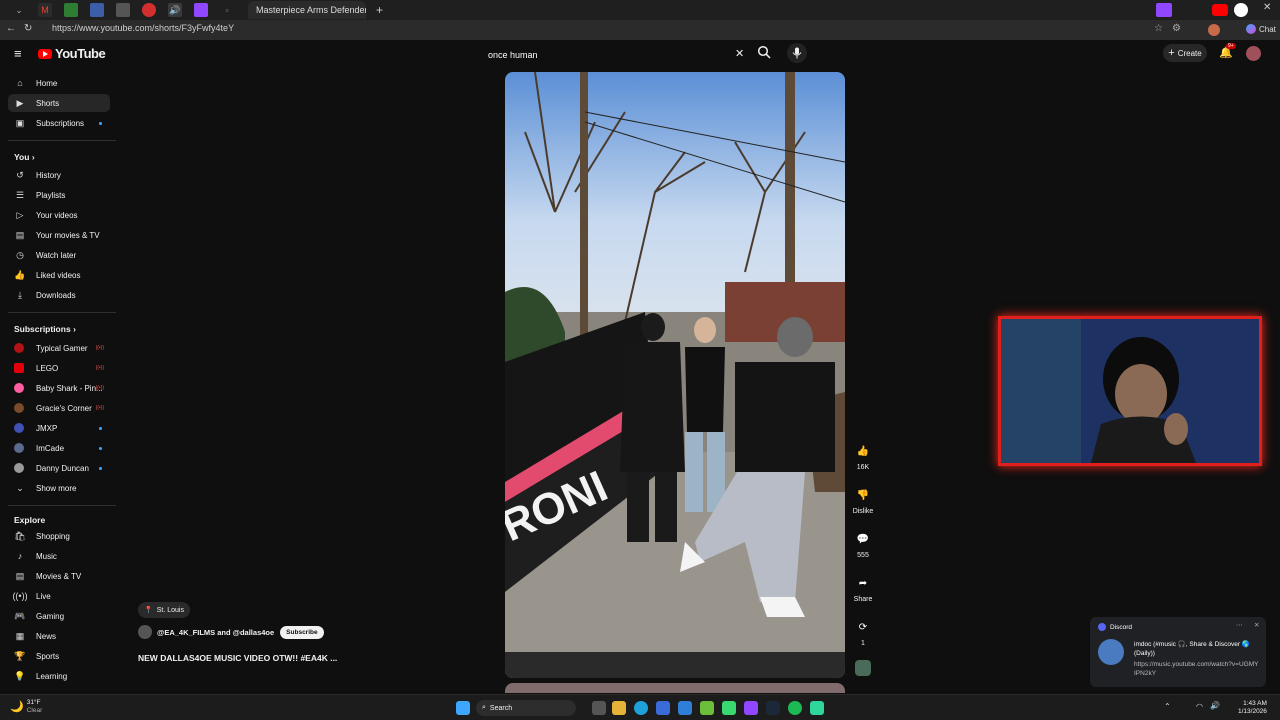  What do you see at coordinates (59, 255) in the screenshot?
I see `sidebar-item-watch-later: ◷ Watch later` at bounding box center [59, 255].